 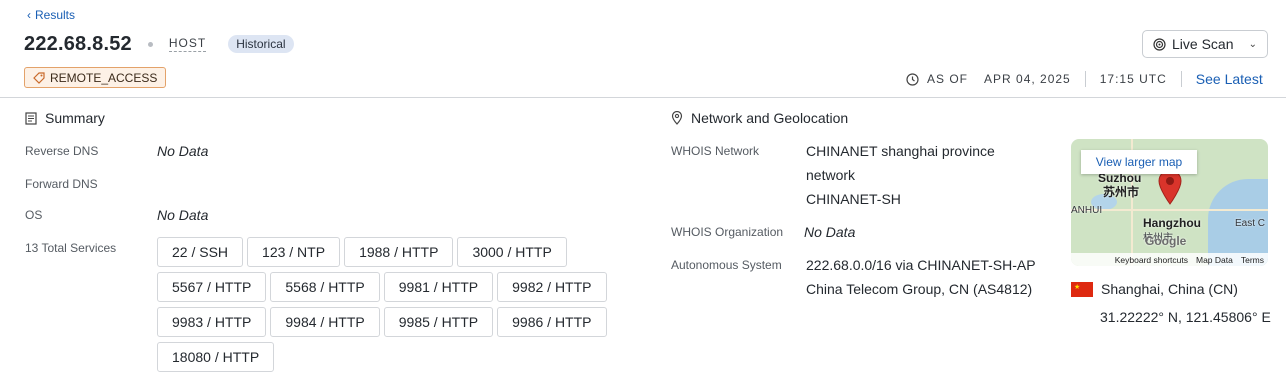 What do you see at coordinates (71, 248) in the screenshot?
I see `total-services-label: 13 Total Services` at bounding box center [71, 248].